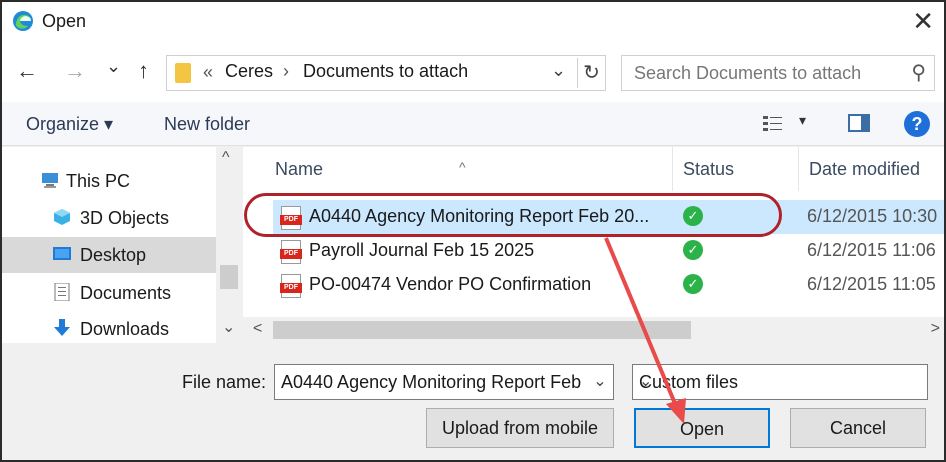 The width and height of the screenshot is (946, 462). What do you see at coordinates (918, 72) in the screenshot?
I see `search-icon: ⚲` at bounding box center [918, 72].